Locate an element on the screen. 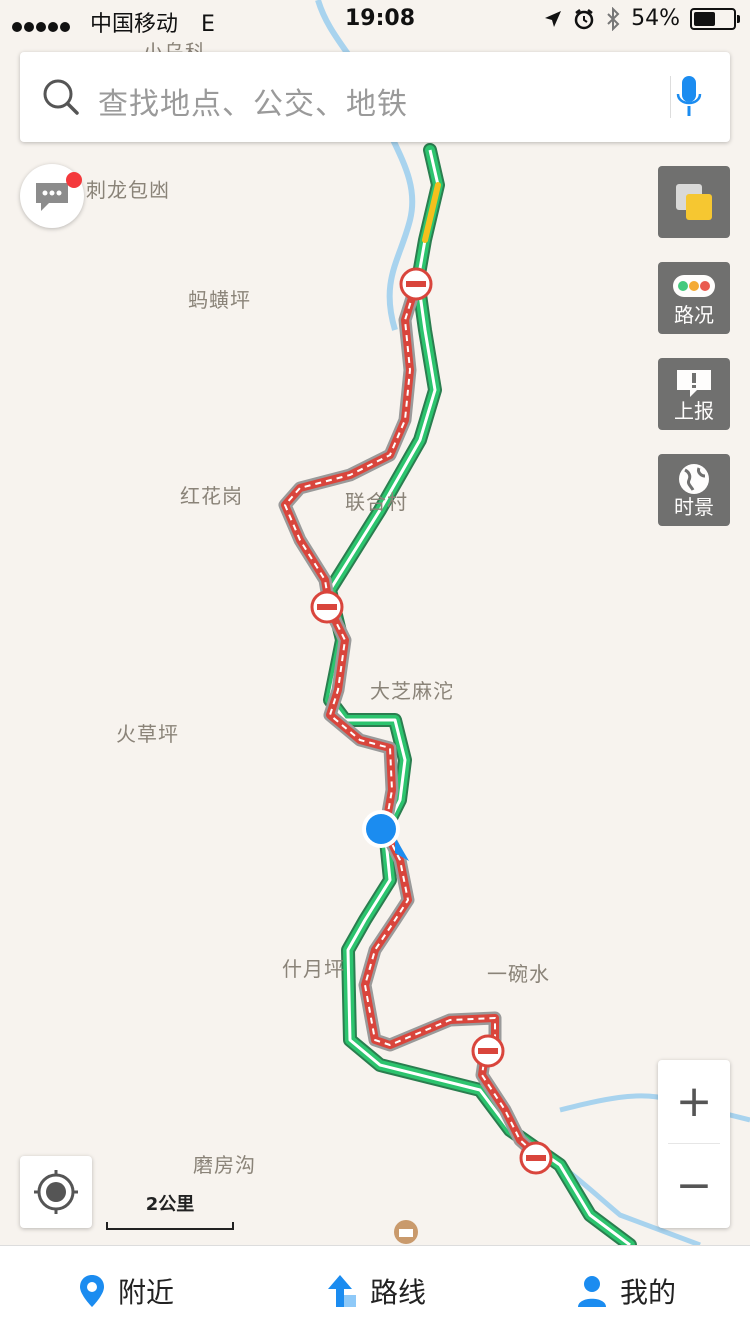  place-label: 刺龙包凼 is located at coordinates (128, 190).